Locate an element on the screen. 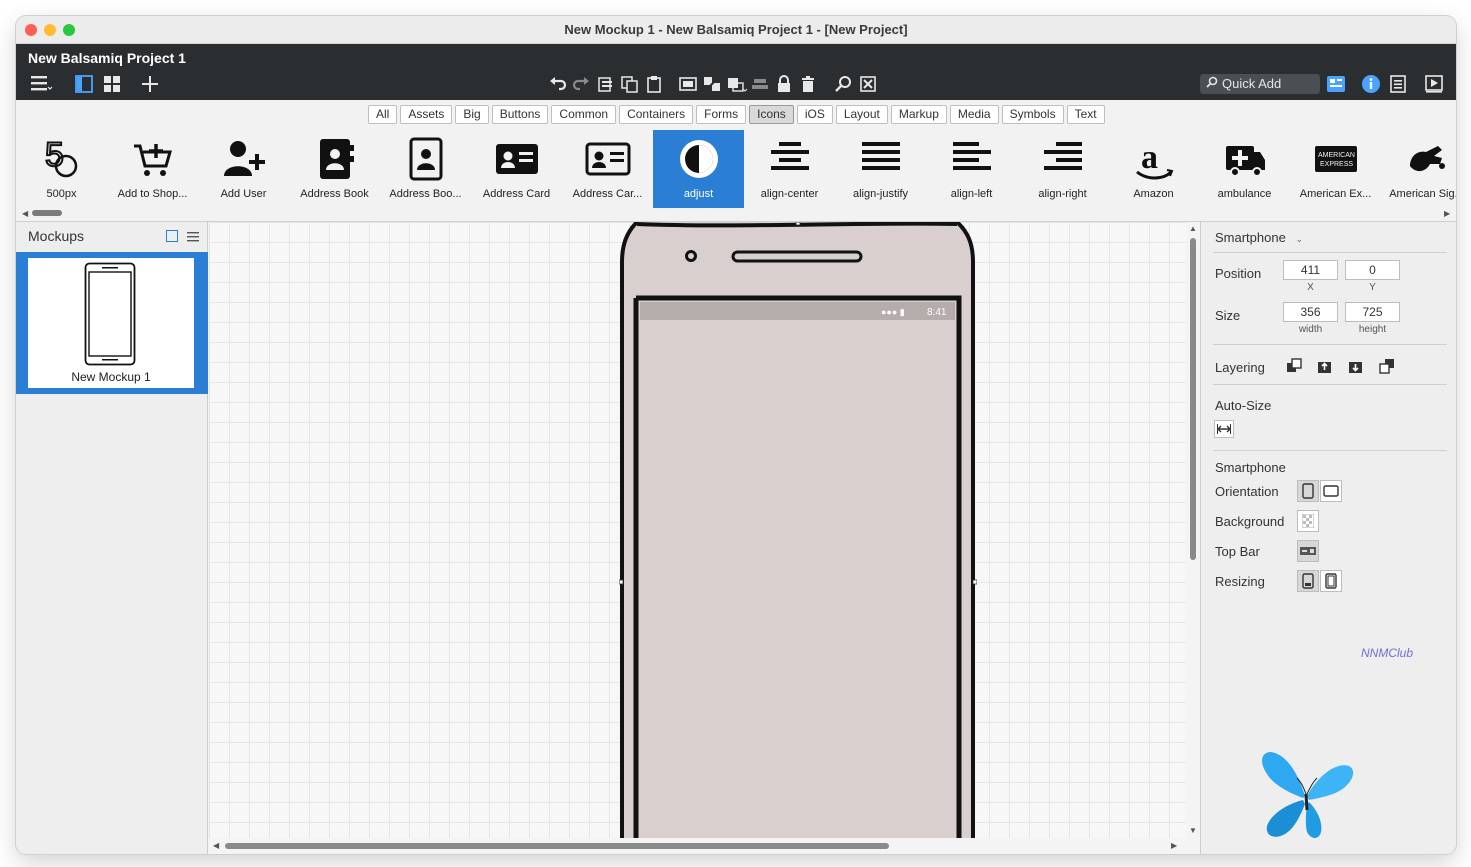 The image size is (1471, 867). add-user-icon is located at coordinates (243, 159).